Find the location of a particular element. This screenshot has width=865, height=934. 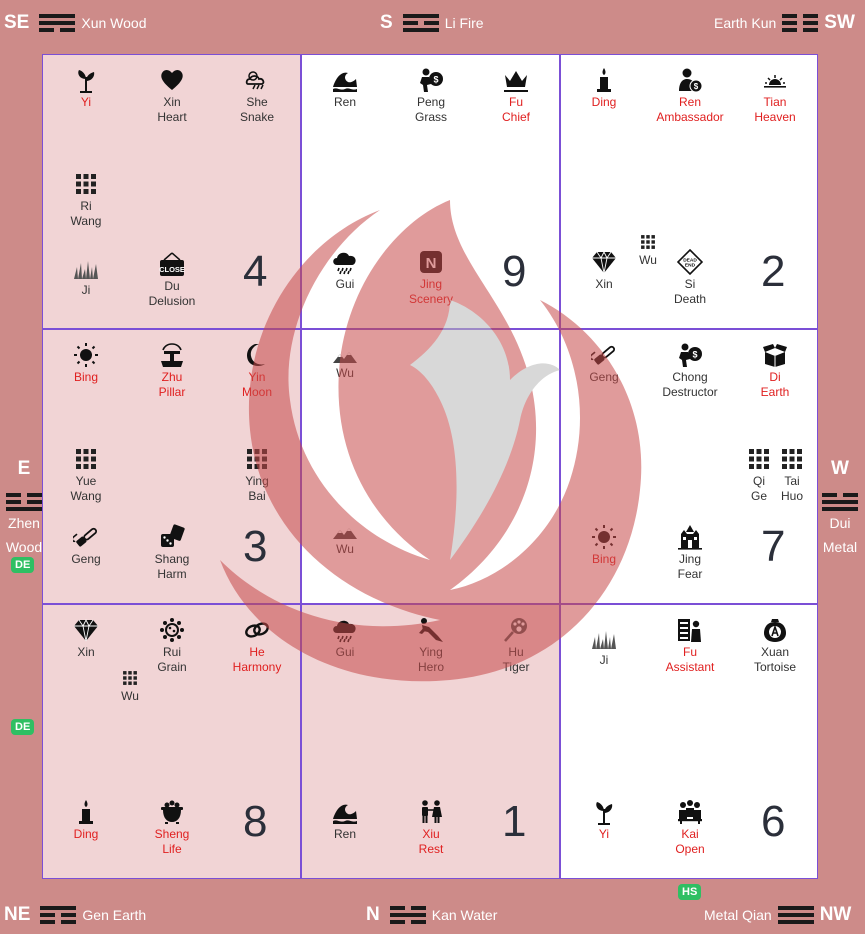

deity-yin: Yin Moon is located at coordinates (257, 371).